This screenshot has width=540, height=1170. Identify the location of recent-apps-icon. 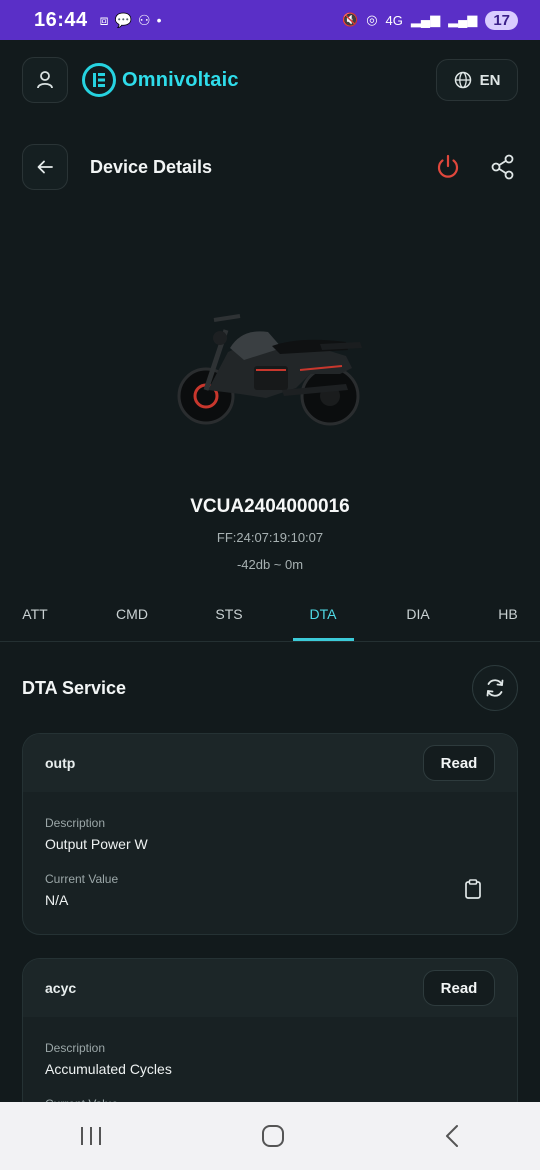
(91, 1136).